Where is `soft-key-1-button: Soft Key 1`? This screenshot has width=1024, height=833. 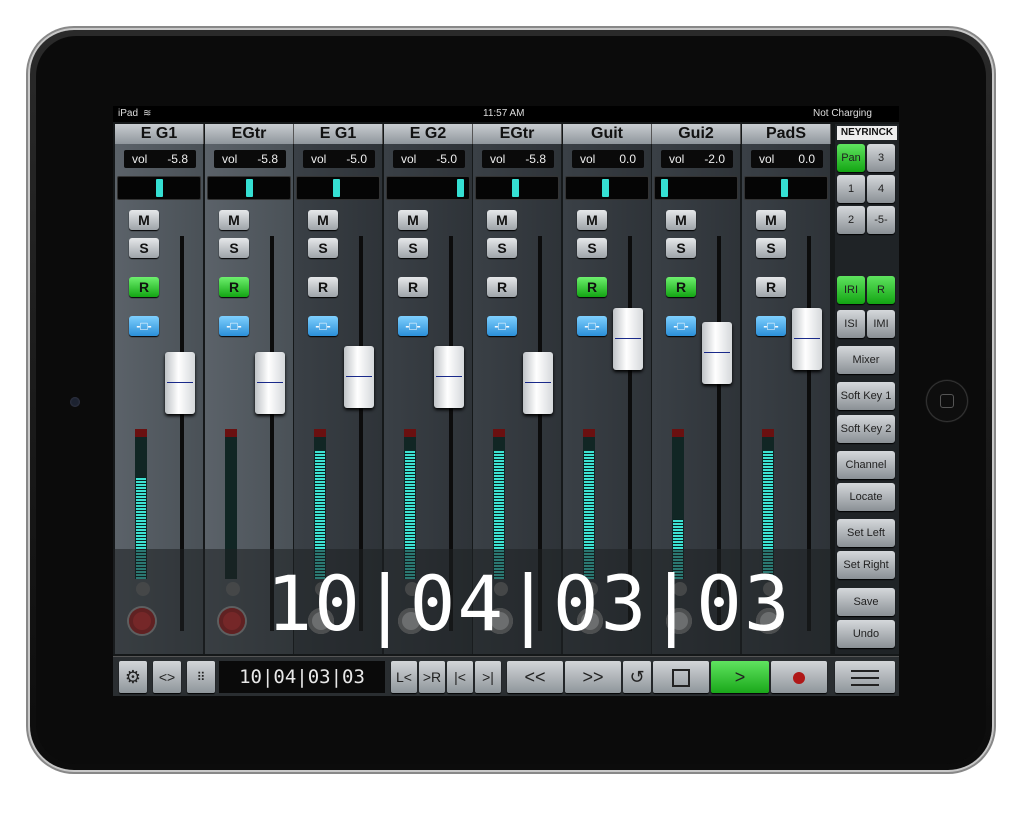
soft-key-1-button: Soft Key 1 is located at coordinates (866, 396).